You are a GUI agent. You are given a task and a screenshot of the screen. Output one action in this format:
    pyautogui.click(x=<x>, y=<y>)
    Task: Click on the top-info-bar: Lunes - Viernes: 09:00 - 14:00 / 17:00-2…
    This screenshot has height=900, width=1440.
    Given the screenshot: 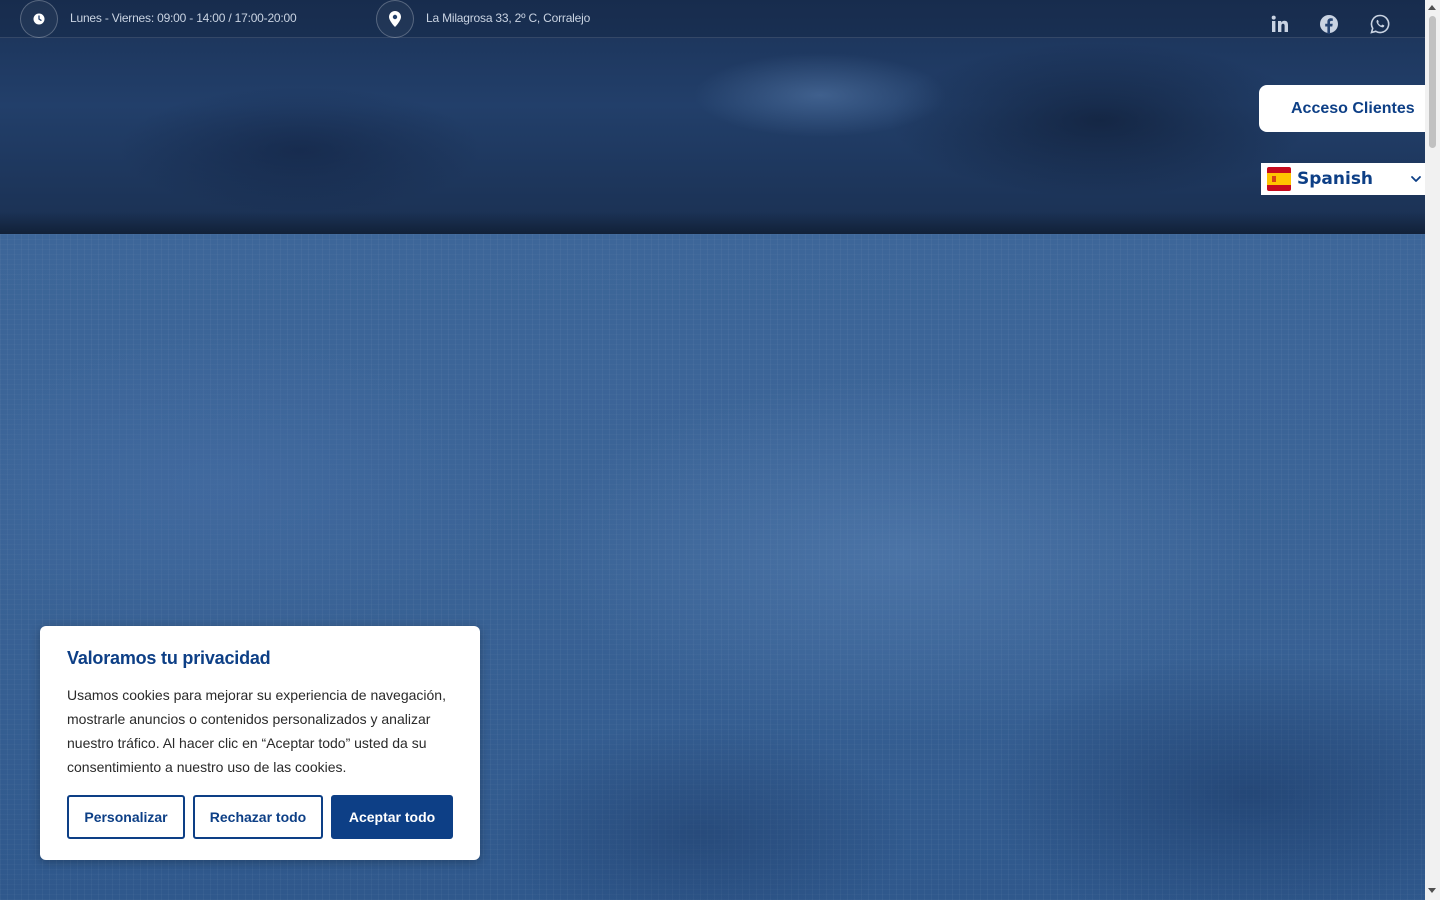 What is the action you would take?
    pyautogui.click(x=712, y=19)
    